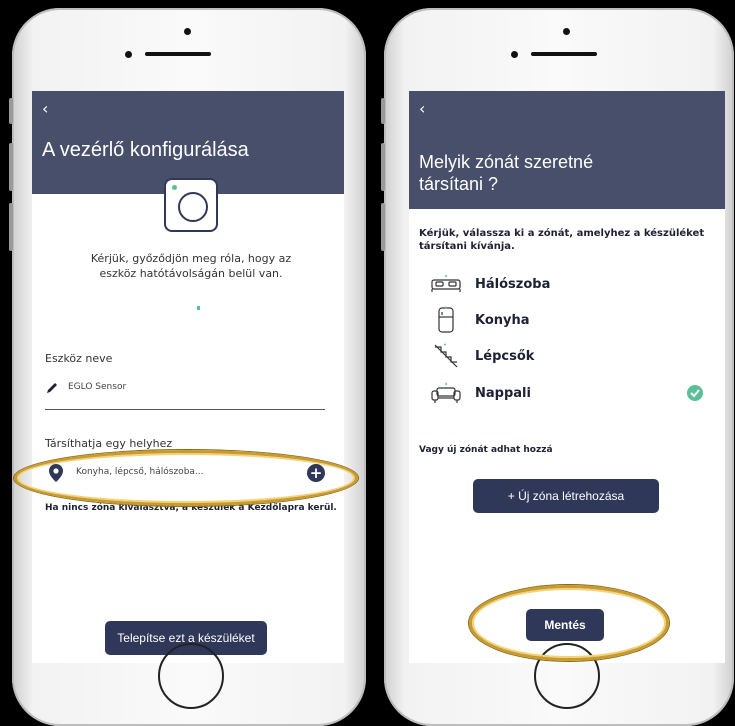  I want to click on add-location-icon: +, so click(316, 473).